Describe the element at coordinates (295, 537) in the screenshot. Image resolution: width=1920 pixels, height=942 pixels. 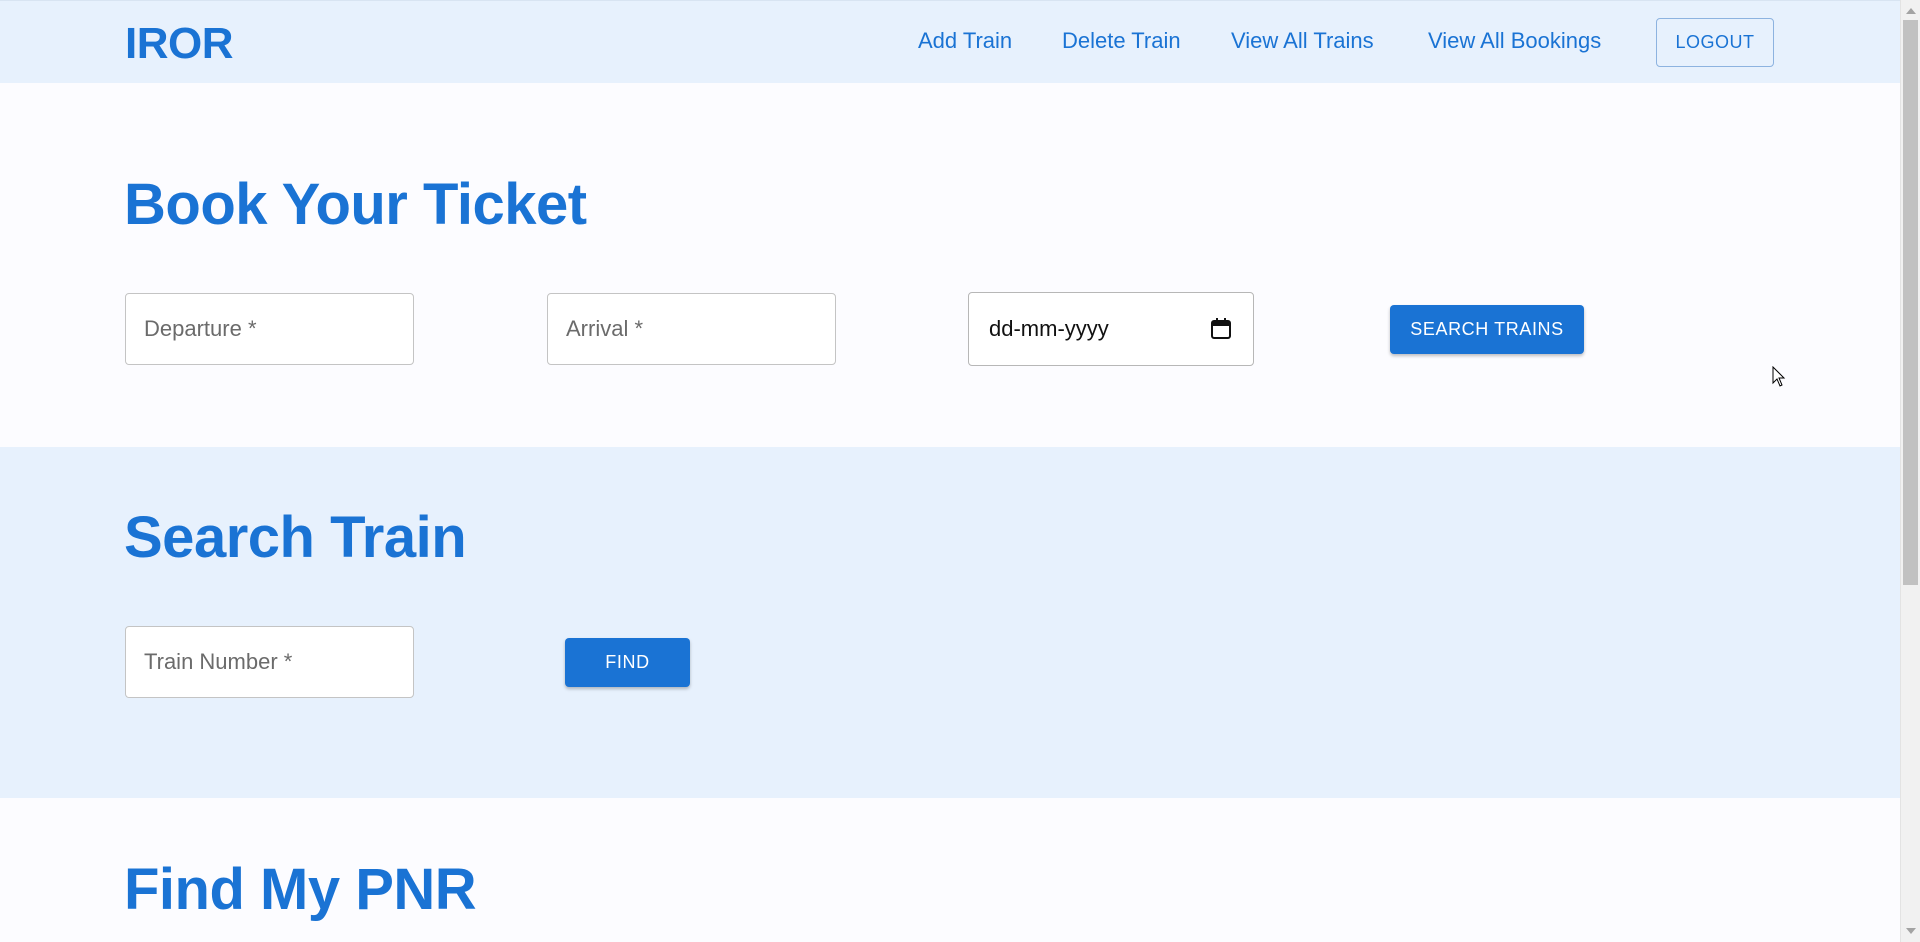
I see `search-train-title: Search Train` at that location.